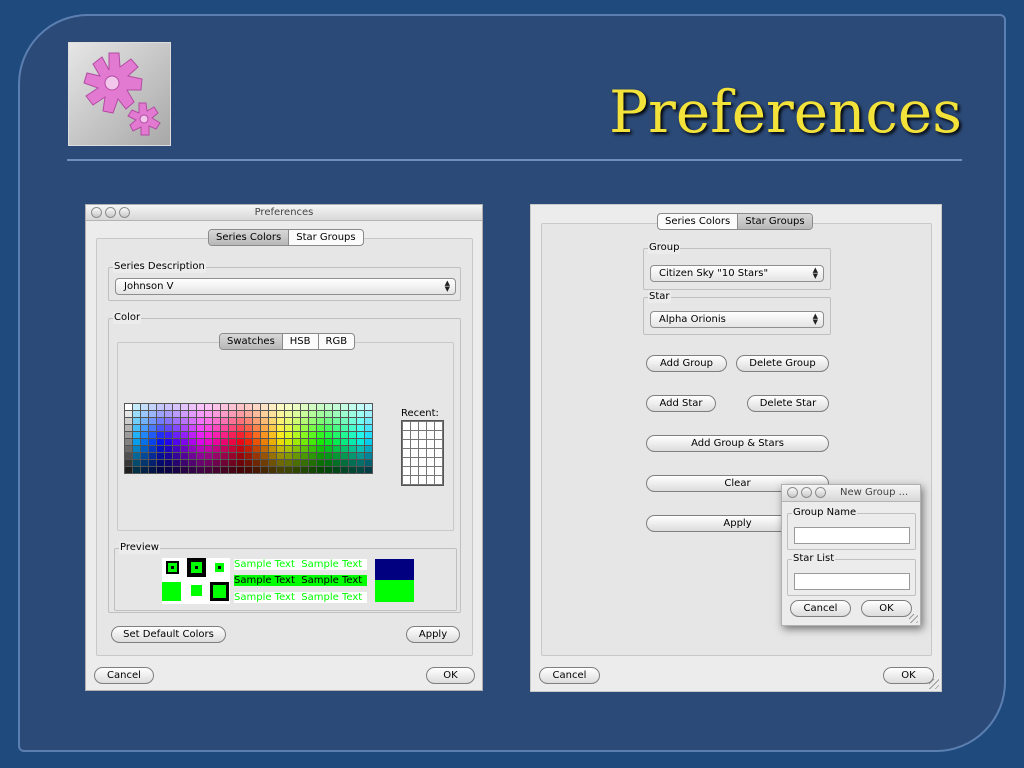 The image size is (1024, 768). What do you see at coordinates (433, 634) in the screenshot?
I see `apply-button: Apply` at bounding box center [433, 634].